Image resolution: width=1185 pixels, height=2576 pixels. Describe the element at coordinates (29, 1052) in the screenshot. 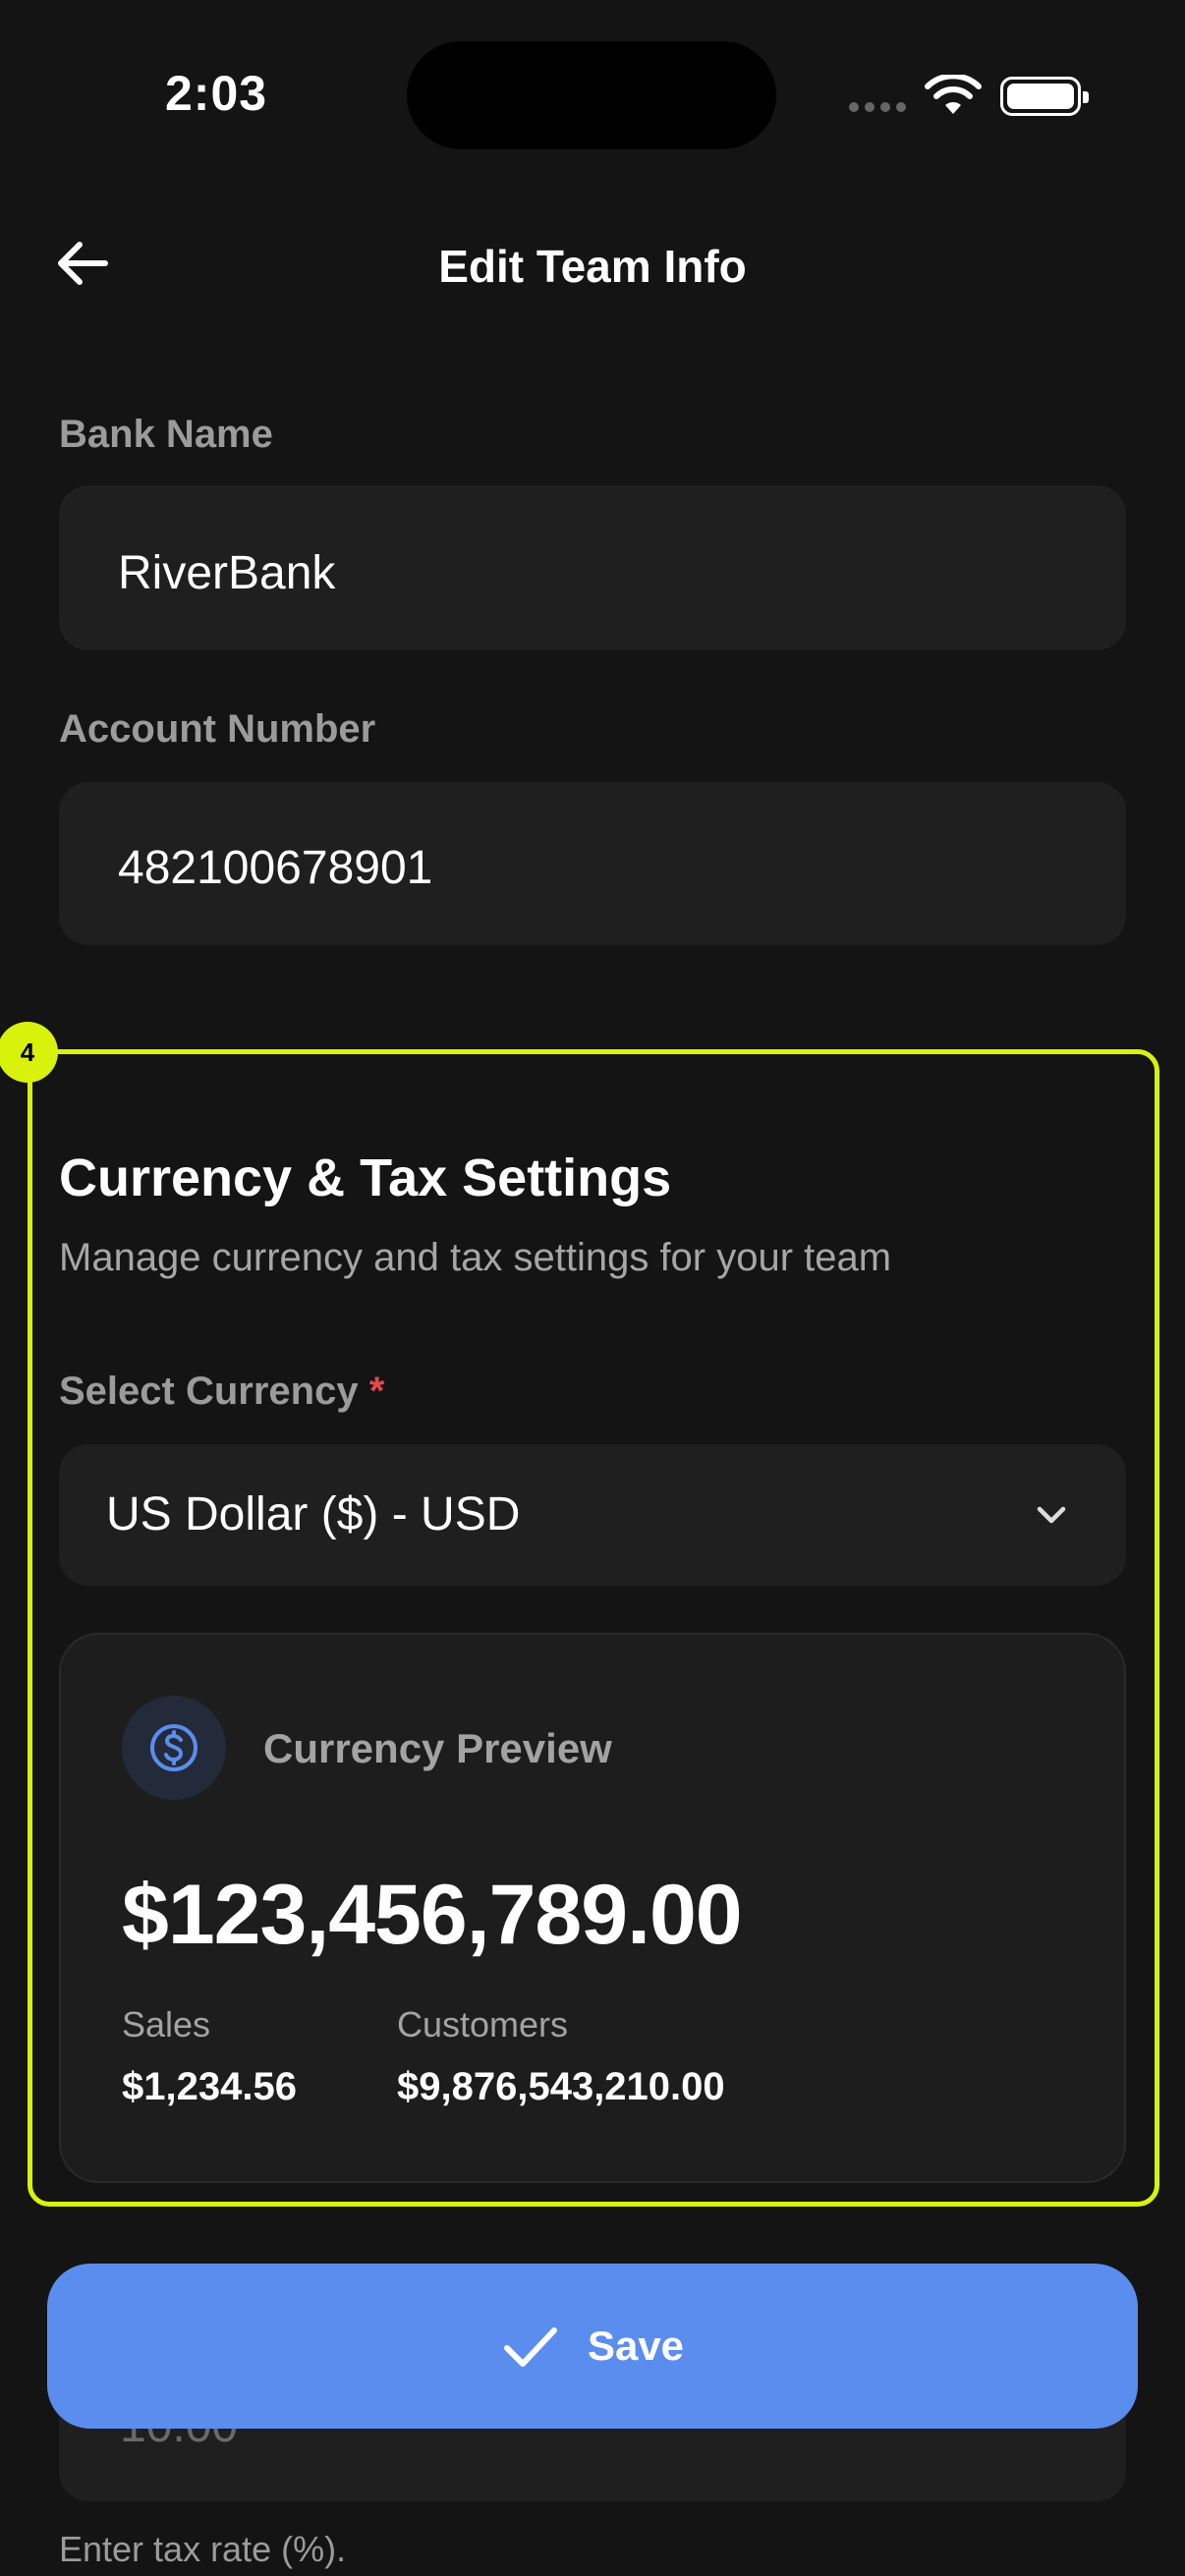

I see `highlight-badge: 4` at that location.